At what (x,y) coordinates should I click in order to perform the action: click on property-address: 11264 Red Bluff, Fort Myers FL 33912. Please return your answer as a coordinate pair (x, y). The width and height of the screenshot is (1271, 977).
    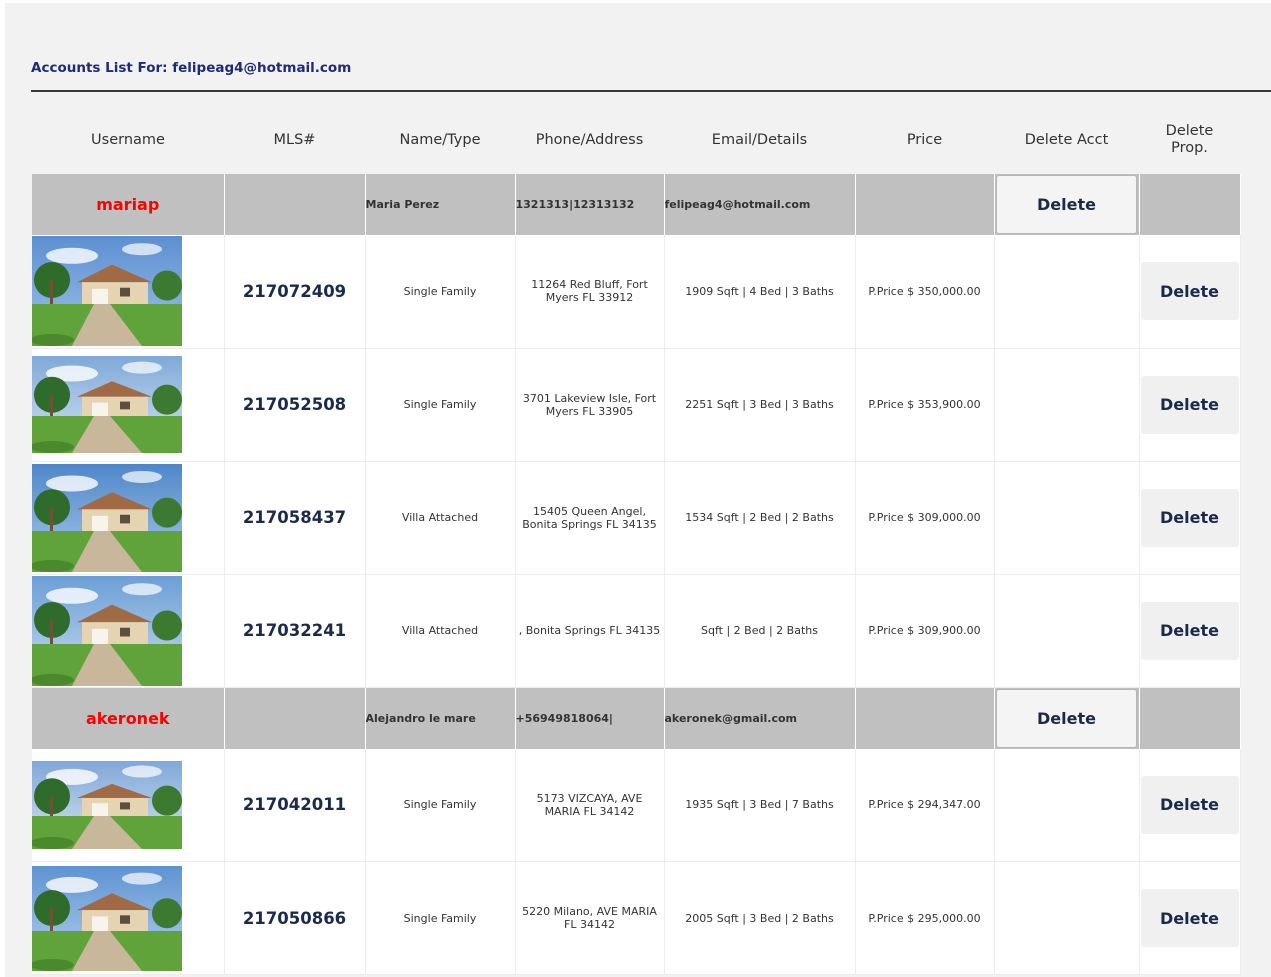
    Looking at the image, I should click on (590, 292).